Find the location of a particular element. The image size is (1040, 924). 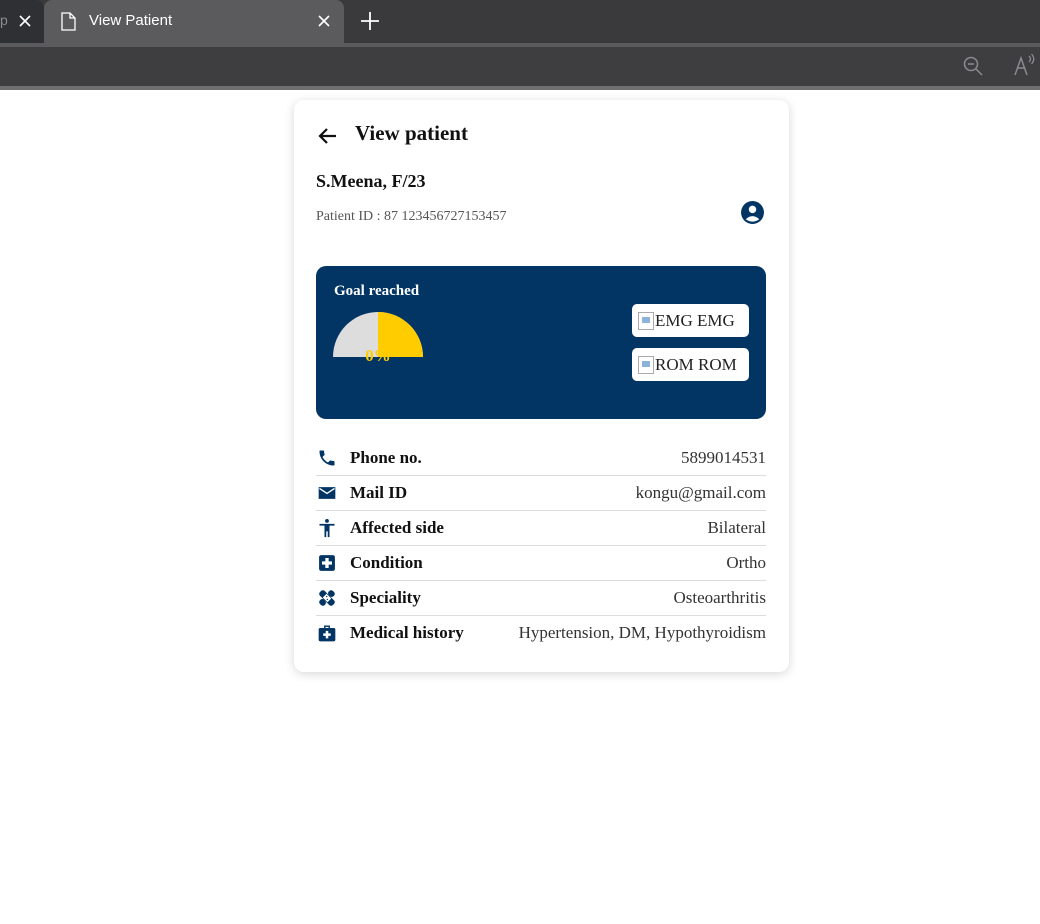

detail-value: 5899014531 is located at coordinates (723, 457).